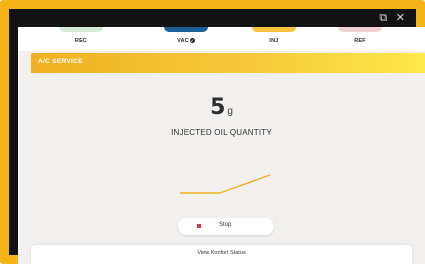  I want to click on section-title: A/C SERVICE, so click(60, 61).